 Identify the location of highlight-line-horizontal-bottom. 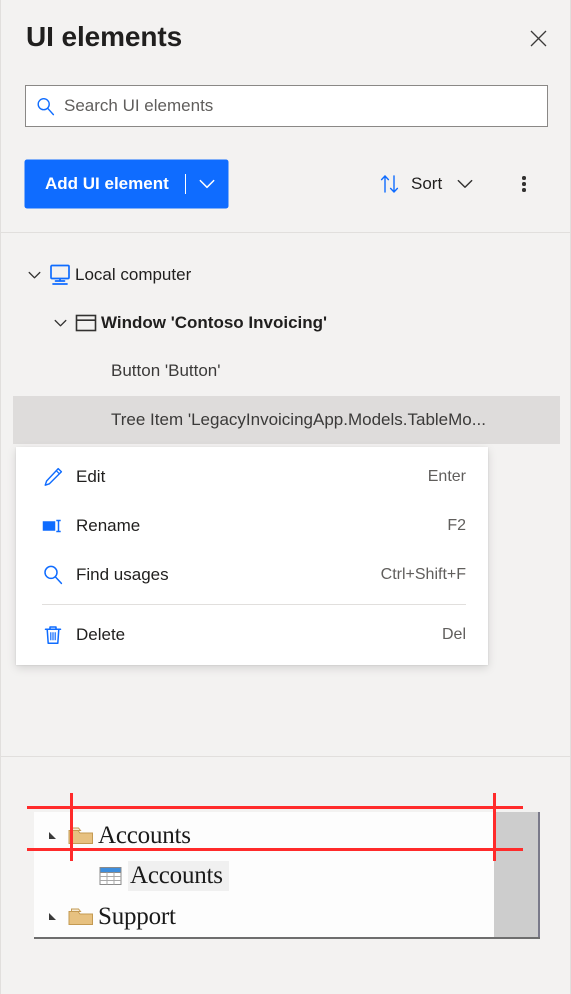
(275, 849).